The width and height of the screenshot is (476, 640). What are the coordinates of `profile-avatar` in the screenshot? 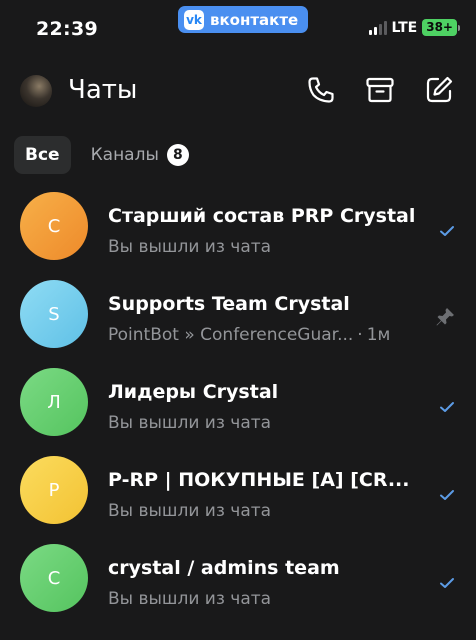 It's located at (36, 91).